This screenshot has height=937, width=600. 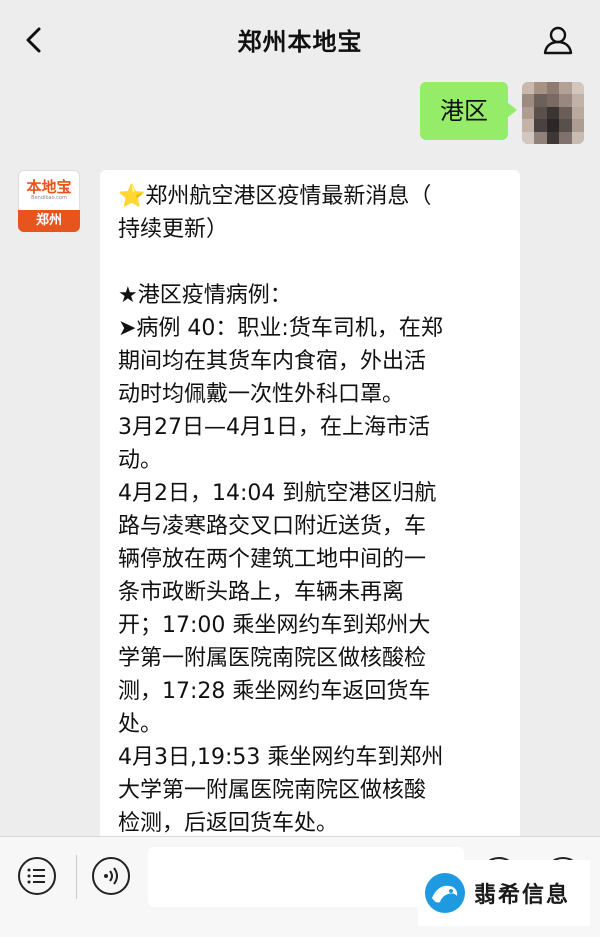 I want to click on message-line: ⭐郑州航空港区疫情最新消息（, so click(x=275, y=196).